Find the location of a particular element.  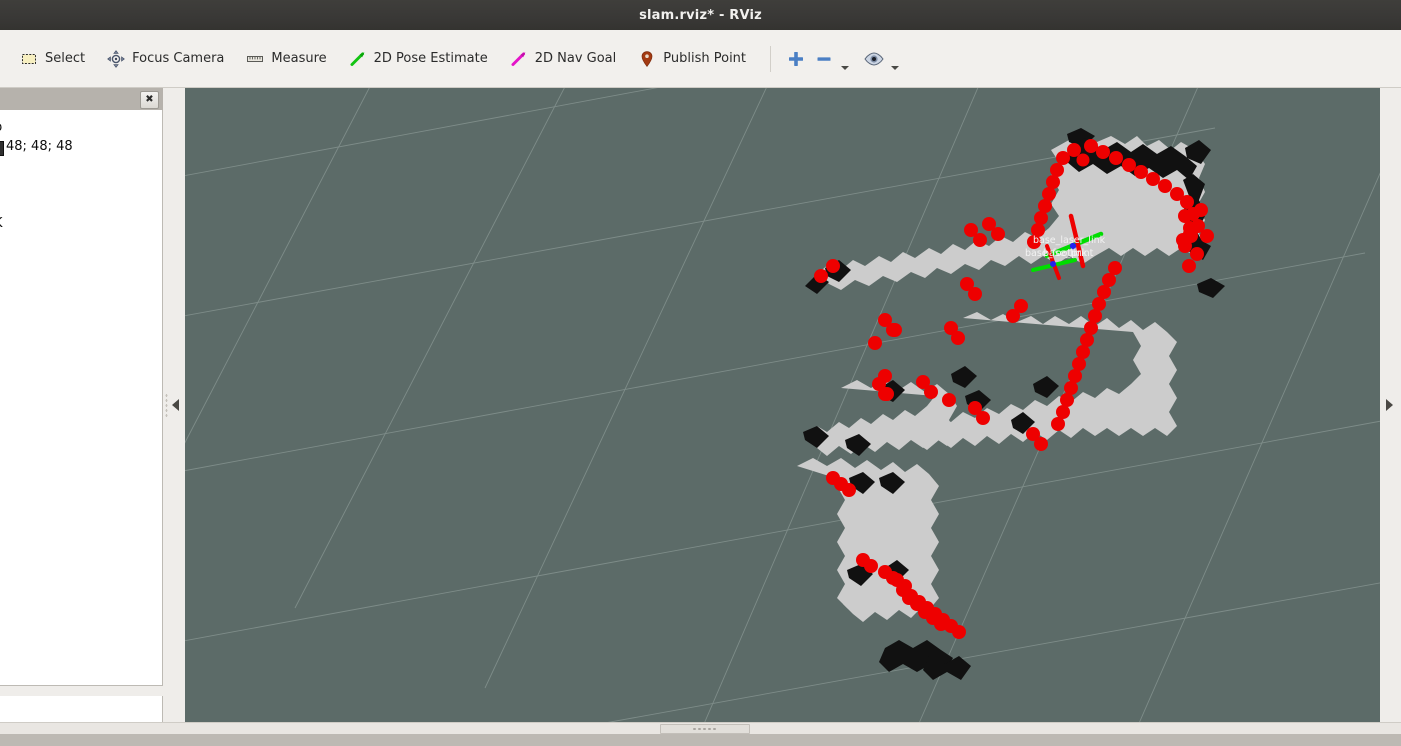

expand-right-arrow-icon is located at coordinates (1389, 405).